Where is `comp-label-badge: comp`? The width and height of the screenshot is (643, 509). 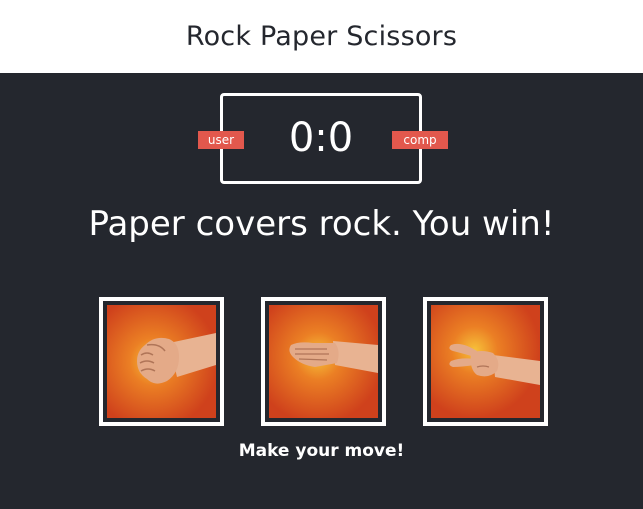
comp-label-badge: comp is located at coordinates (420, 140).